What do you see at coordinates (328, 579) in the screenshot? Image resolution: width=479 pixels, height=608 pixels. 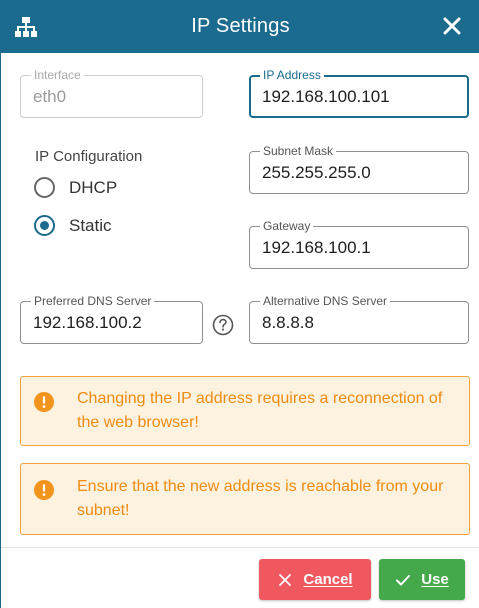 I see `cancel-button-label: Cancel` at bounding box center [328, 579].